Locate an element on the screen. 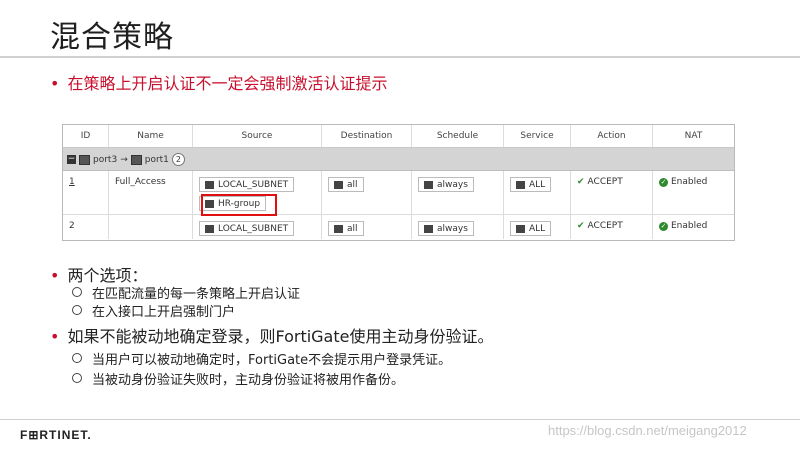  sub-bullet: 在入接口上开启强制门户 is located at coordinates (153, 310).